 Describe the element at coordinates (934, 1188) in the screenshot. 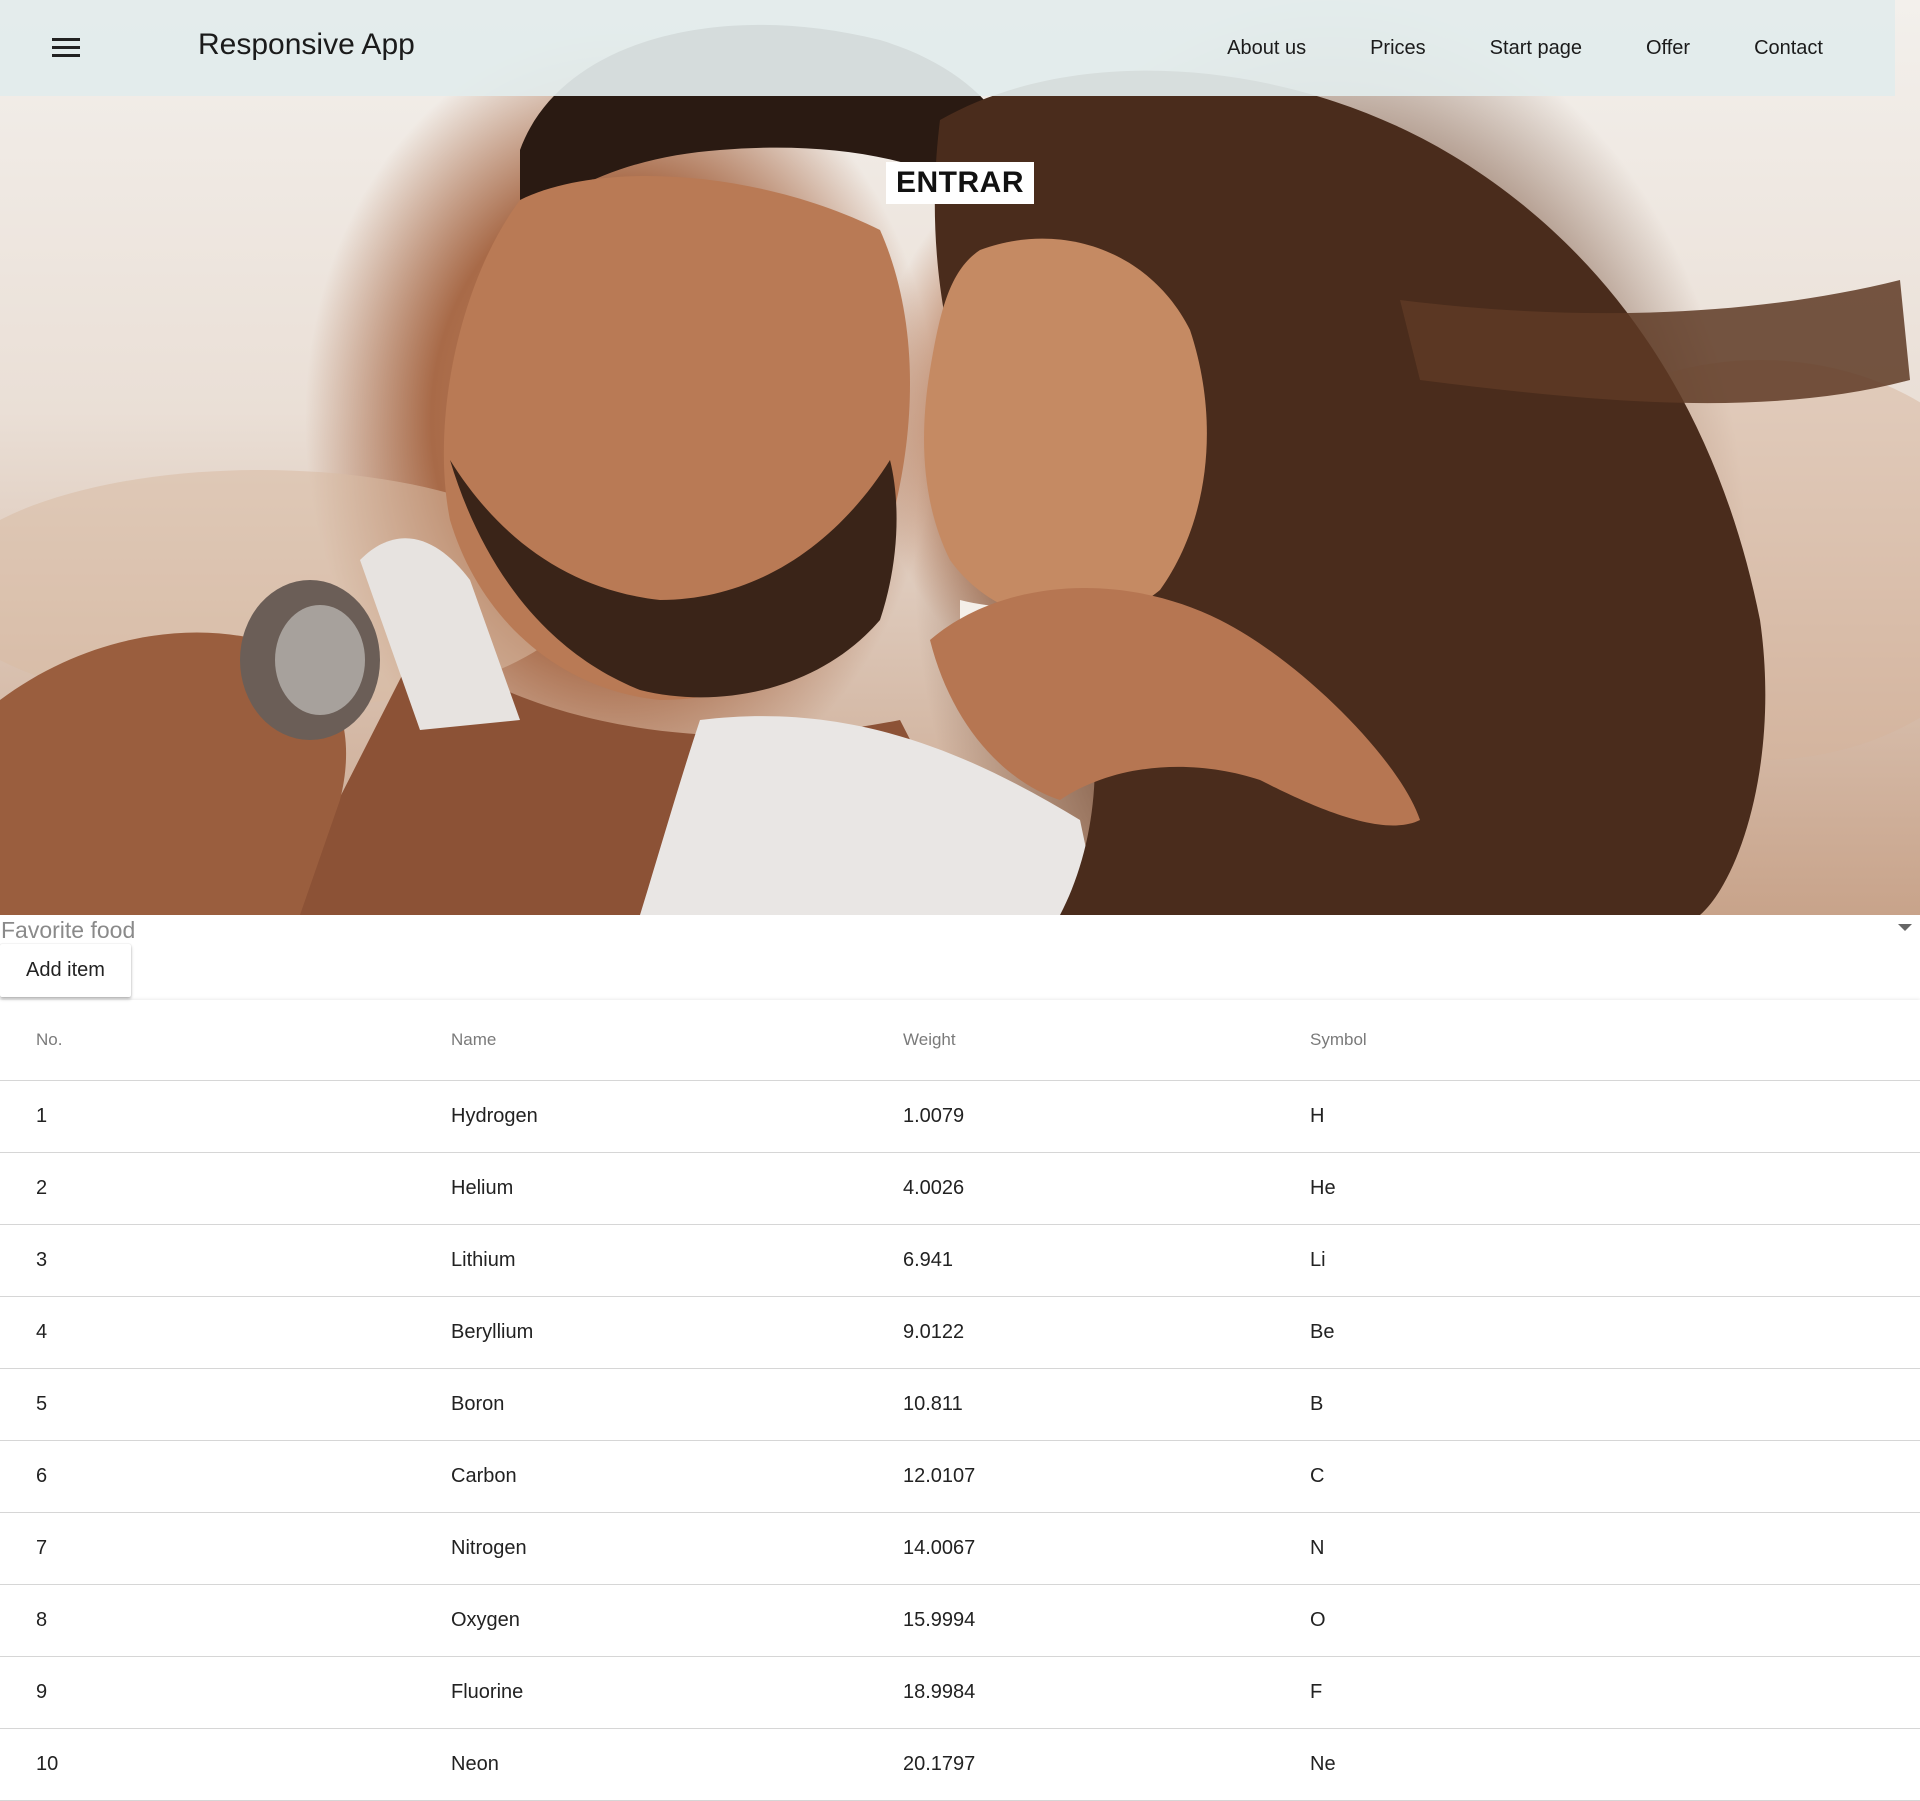

I see `cell-weight: 4.0026` at that location.